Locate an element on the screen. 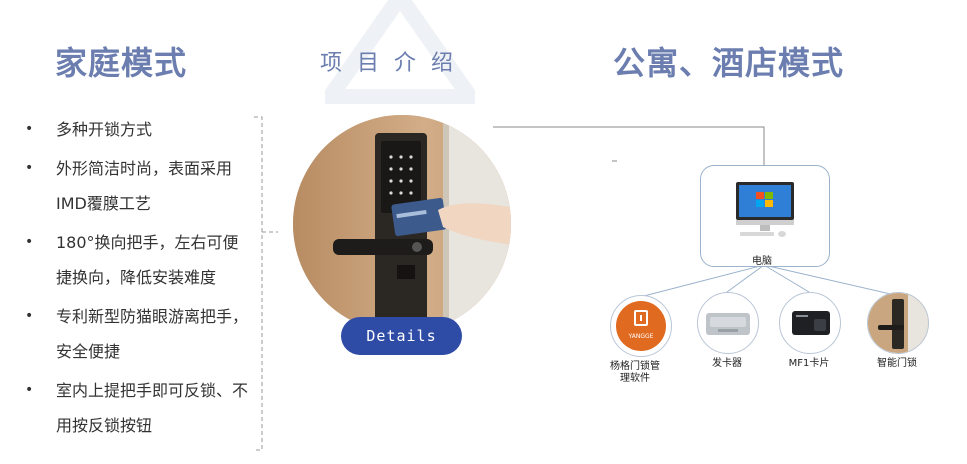  yangge-software-icon: YANGGE is located at coordinates (641, 326).